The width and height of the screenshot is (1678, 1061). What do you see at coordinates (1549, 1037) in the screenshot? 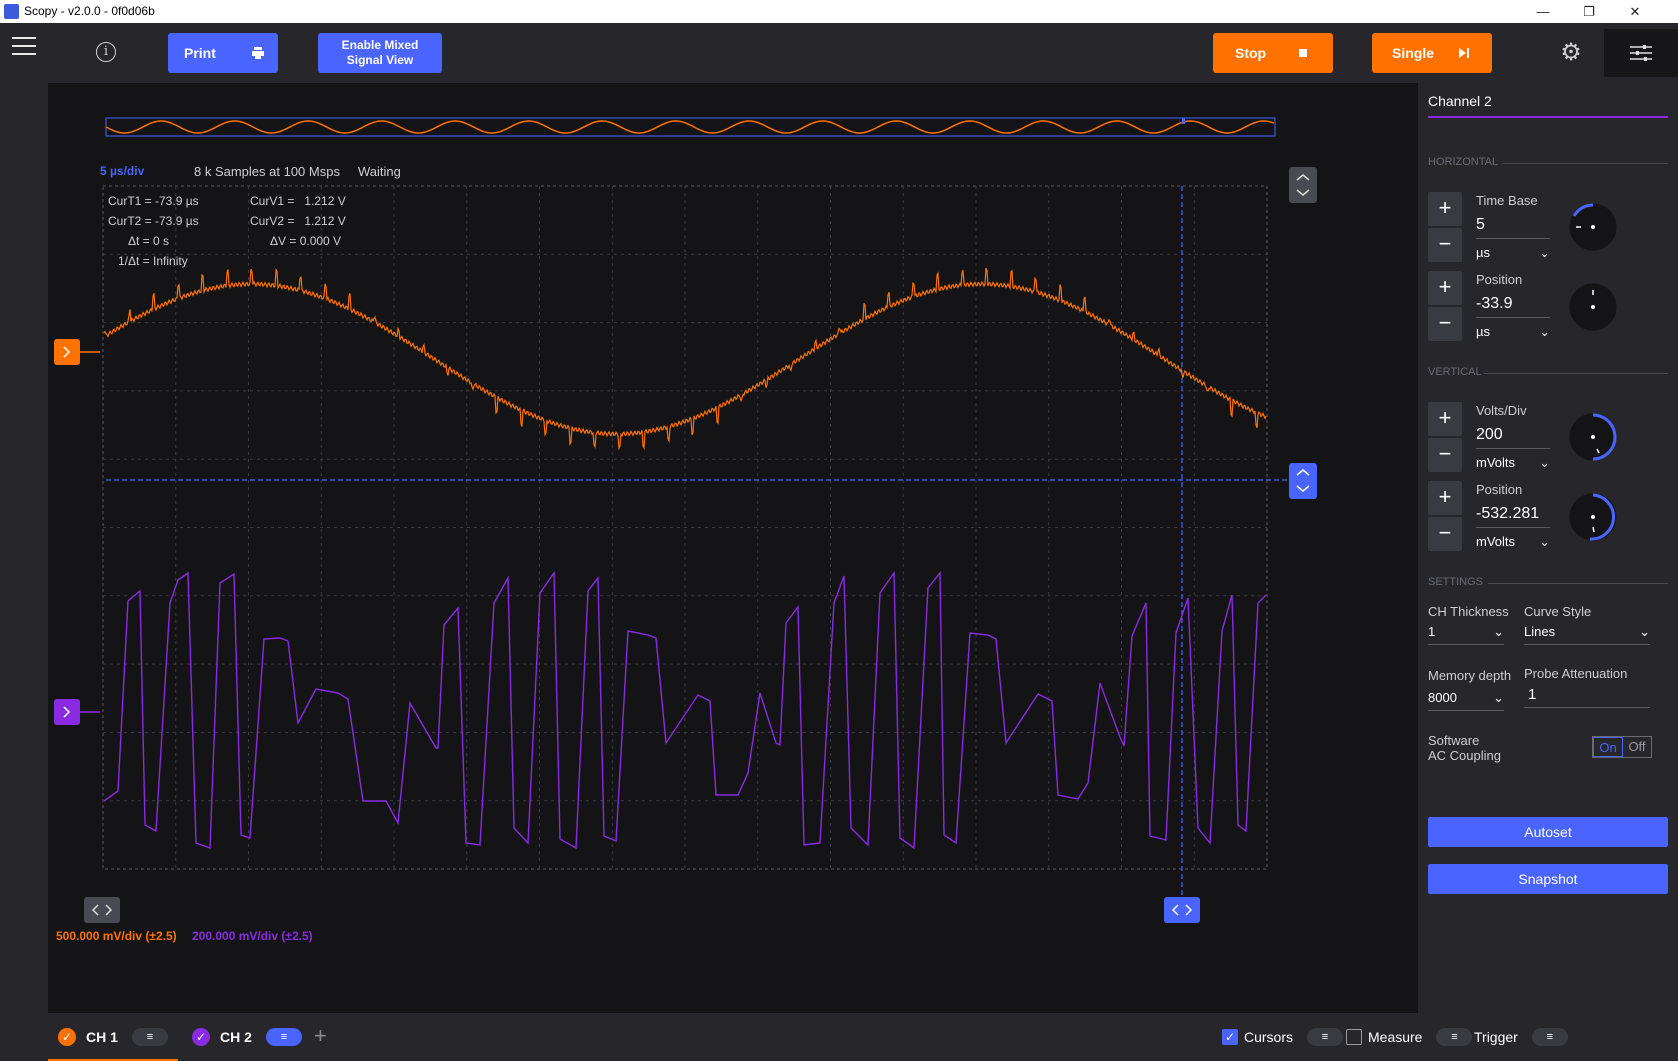
I see `trigger-menu-button: ≡` at bounding box center [1549, 1037].